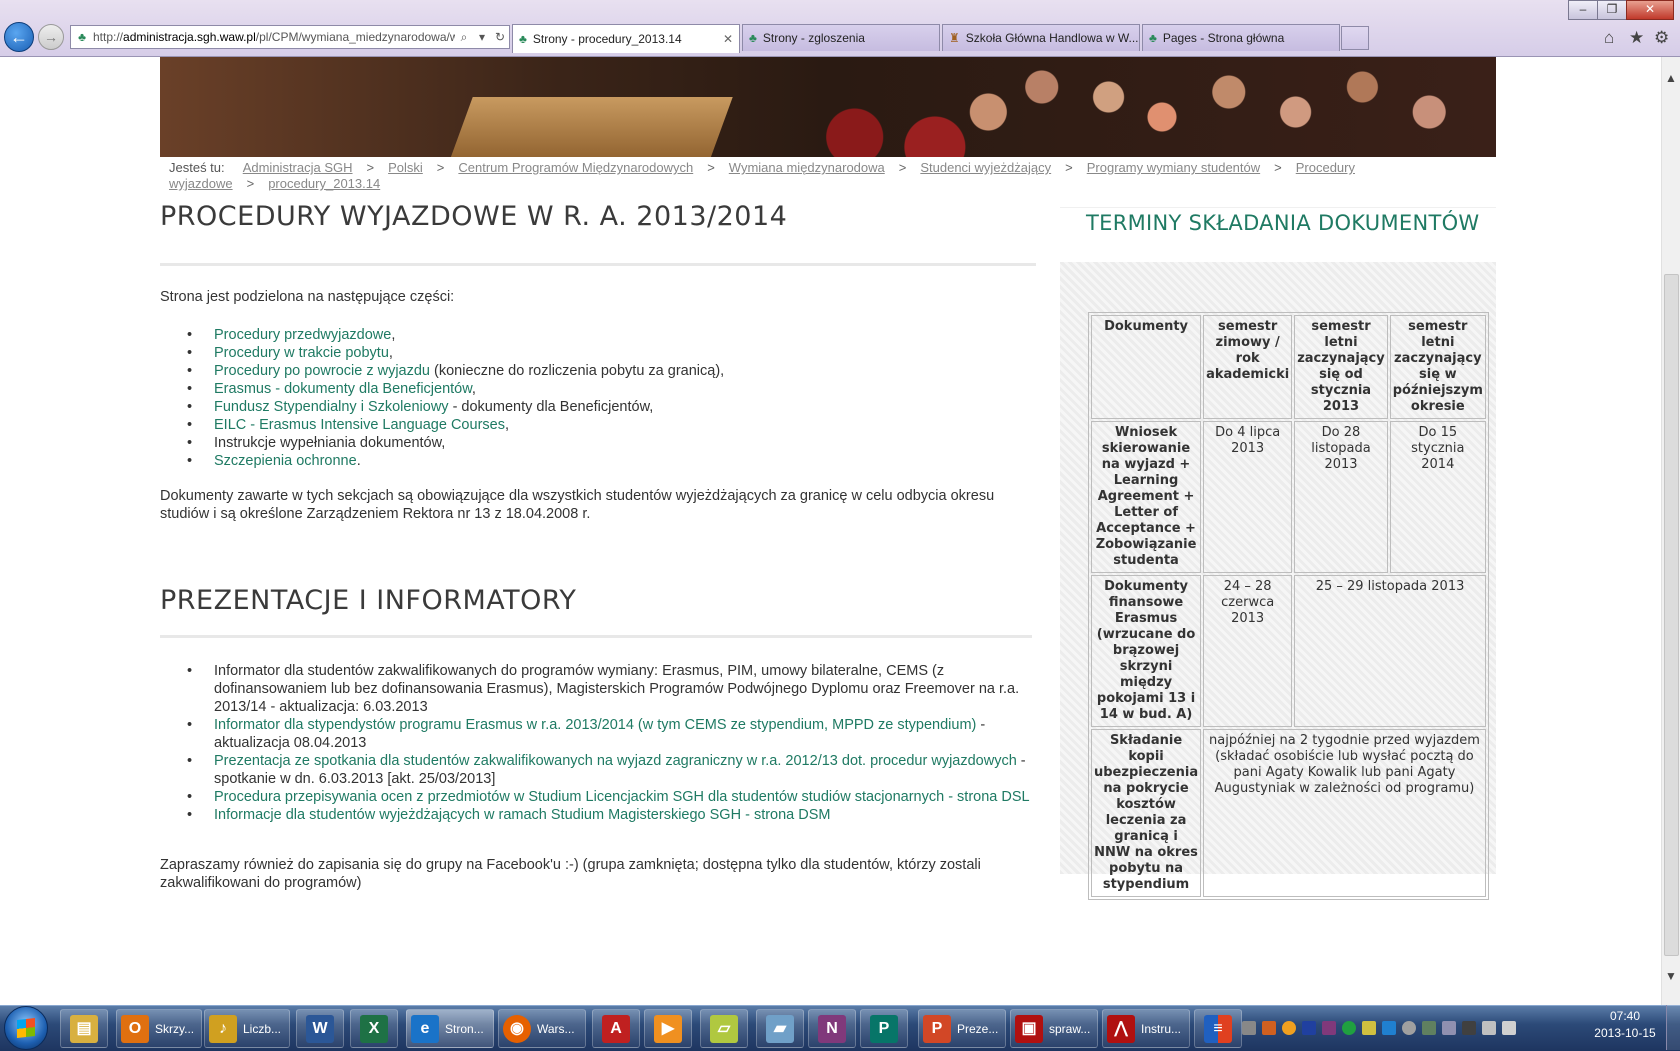 This screenshot has width=1680, height=1051. I want to click on tab-strony-zgloszenia: ♣ Strony - zgloszenia, so click(841, 37).